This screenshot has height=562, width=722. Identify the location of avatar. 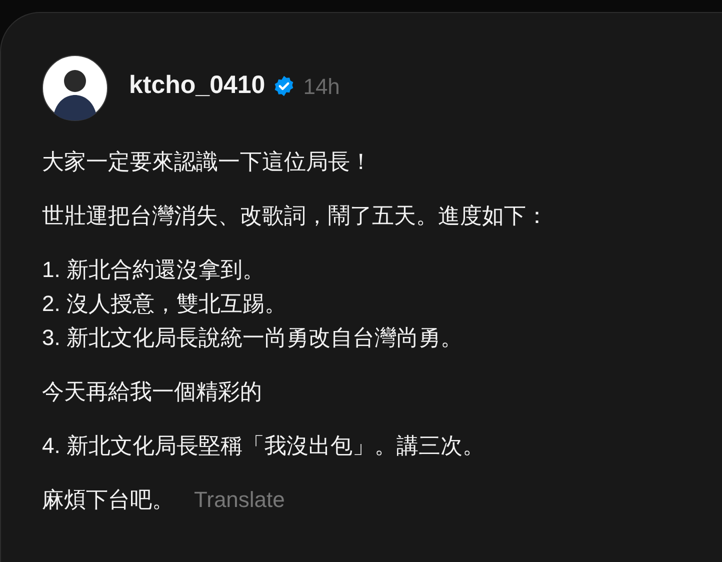
(75, 88).